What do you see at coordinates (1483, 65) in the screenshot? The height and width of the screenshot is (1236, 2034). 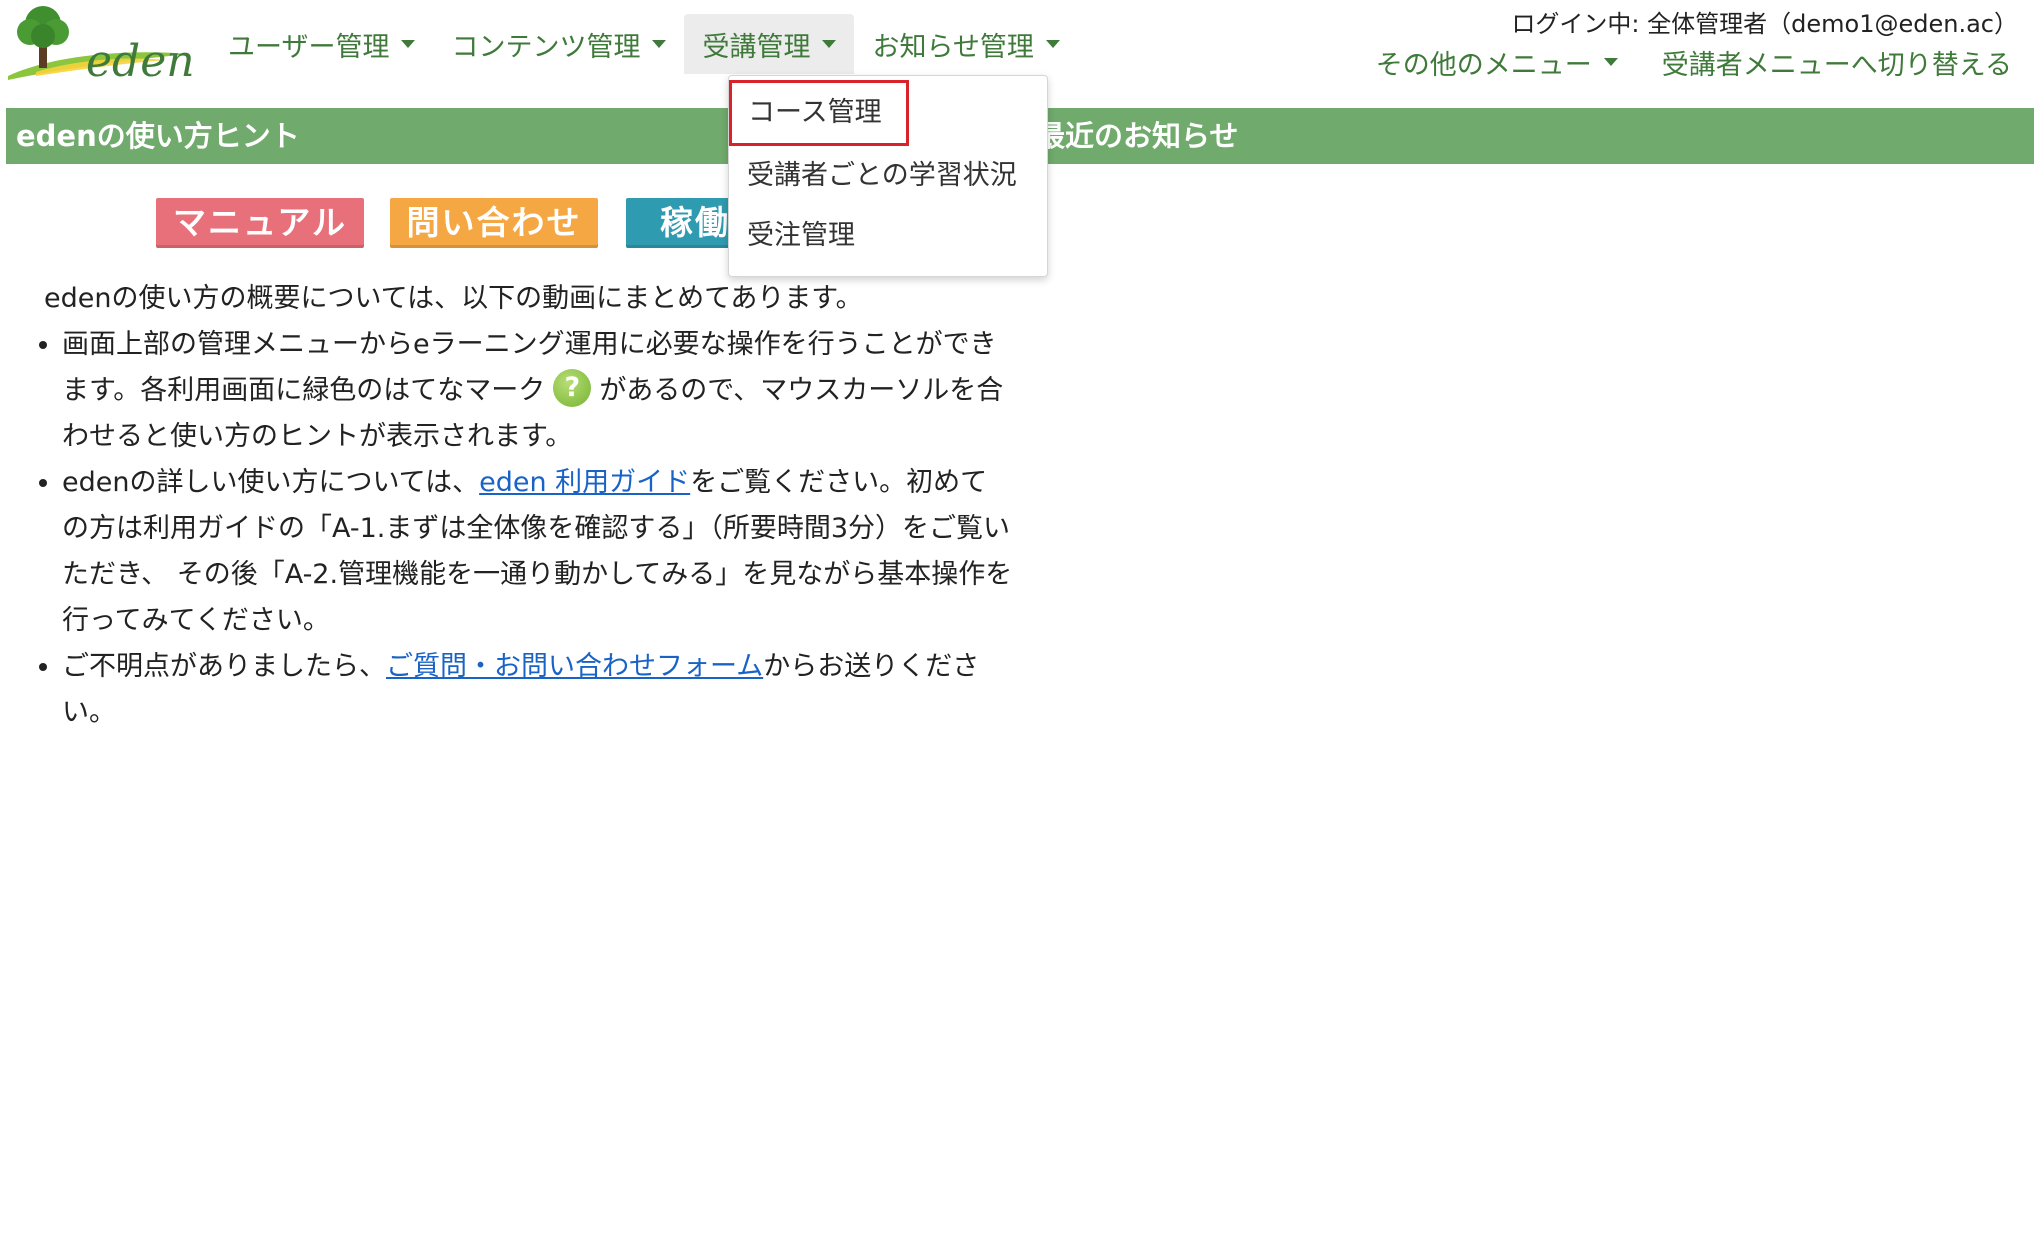 I see `nav-label: その他のメニュー` at bounding box center [1483, 65].